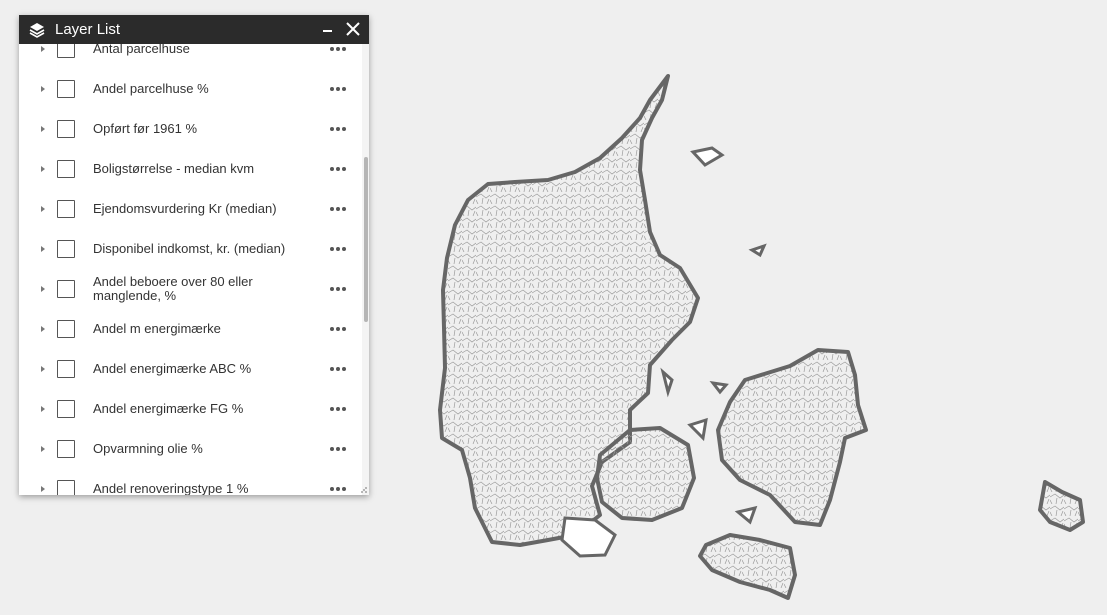  I want to click on layer-row: Disponibel indkomst, kr. (median), so click(190, 249).